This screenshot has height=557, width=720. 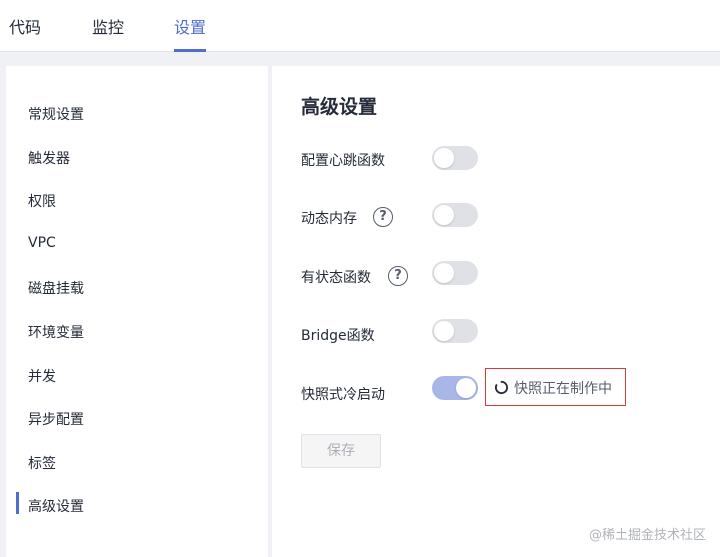 What do you see at coordinates (455, 273) in the screenshot?
I see `stateful-function-toggle` at bounding box center [455, 273].